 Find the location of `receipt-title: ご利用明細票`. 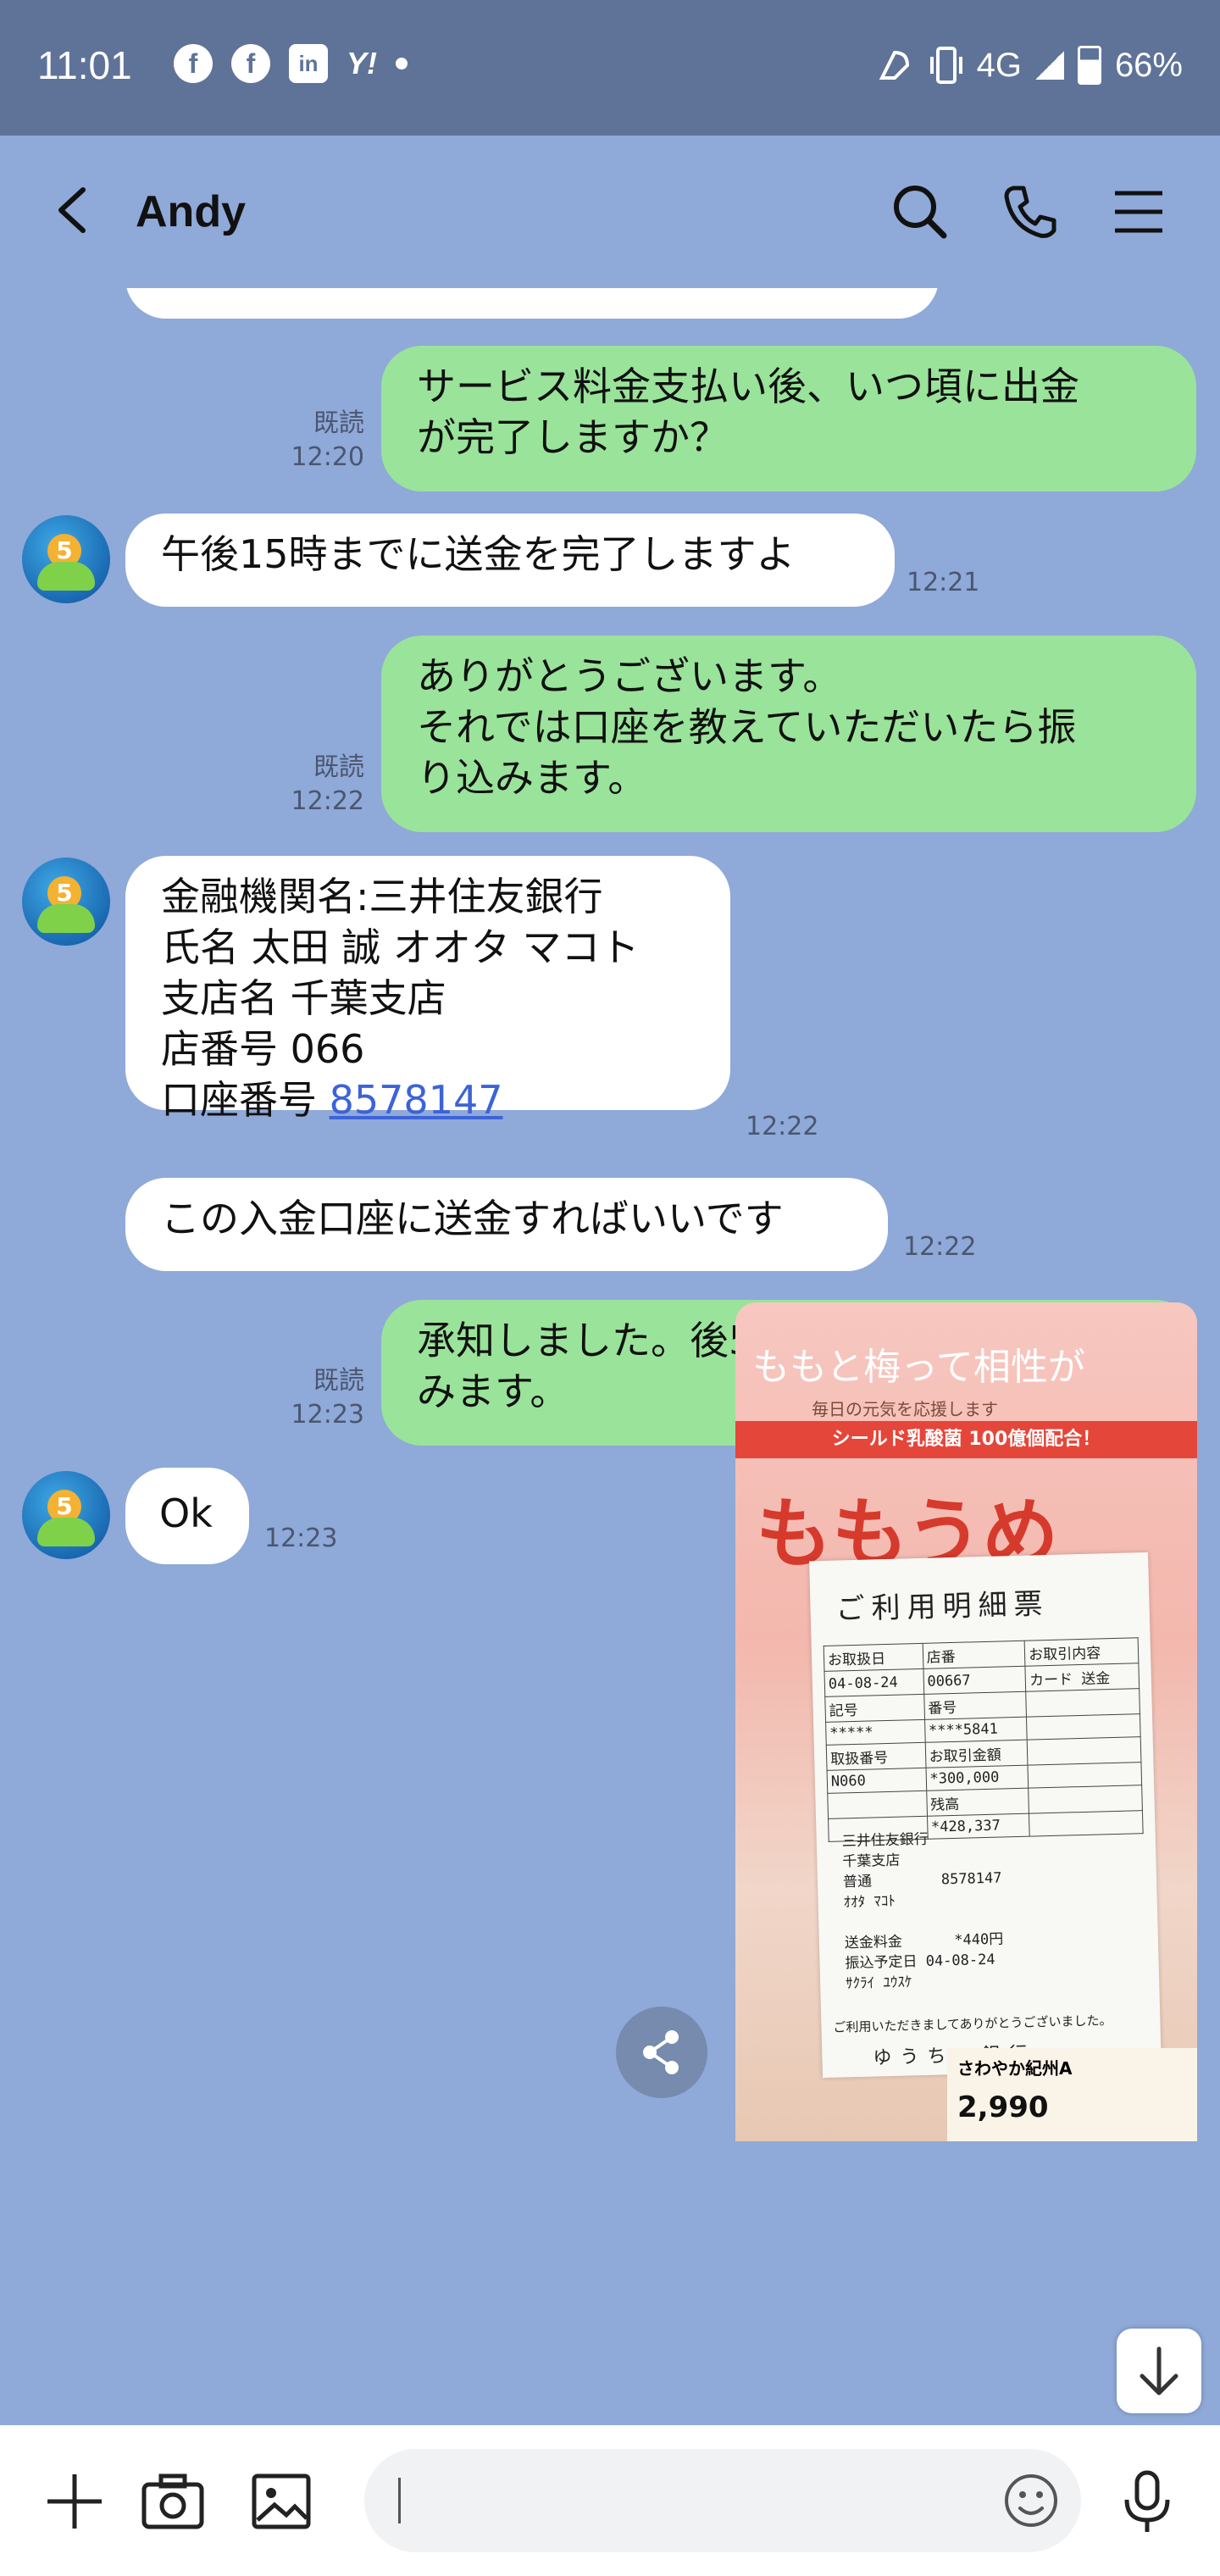

receipt-title: ご利用明細票 is located at coordinates (943, 1606).